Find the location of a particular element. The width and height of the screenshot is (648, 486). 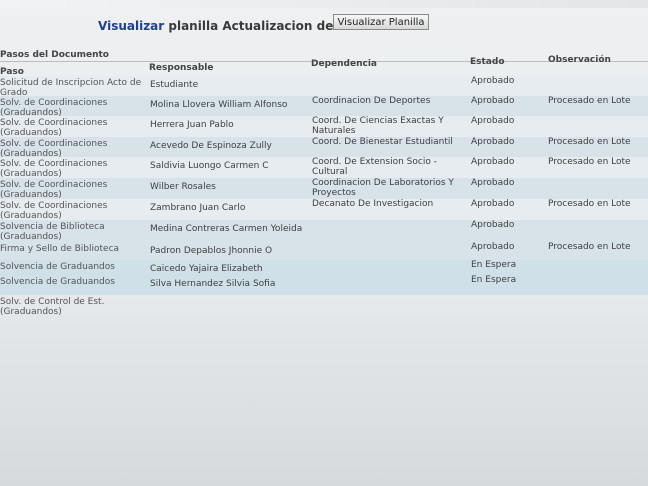

cell-responsable: Saldivia Luongo Carmen C is located at coordinates (209, 166).